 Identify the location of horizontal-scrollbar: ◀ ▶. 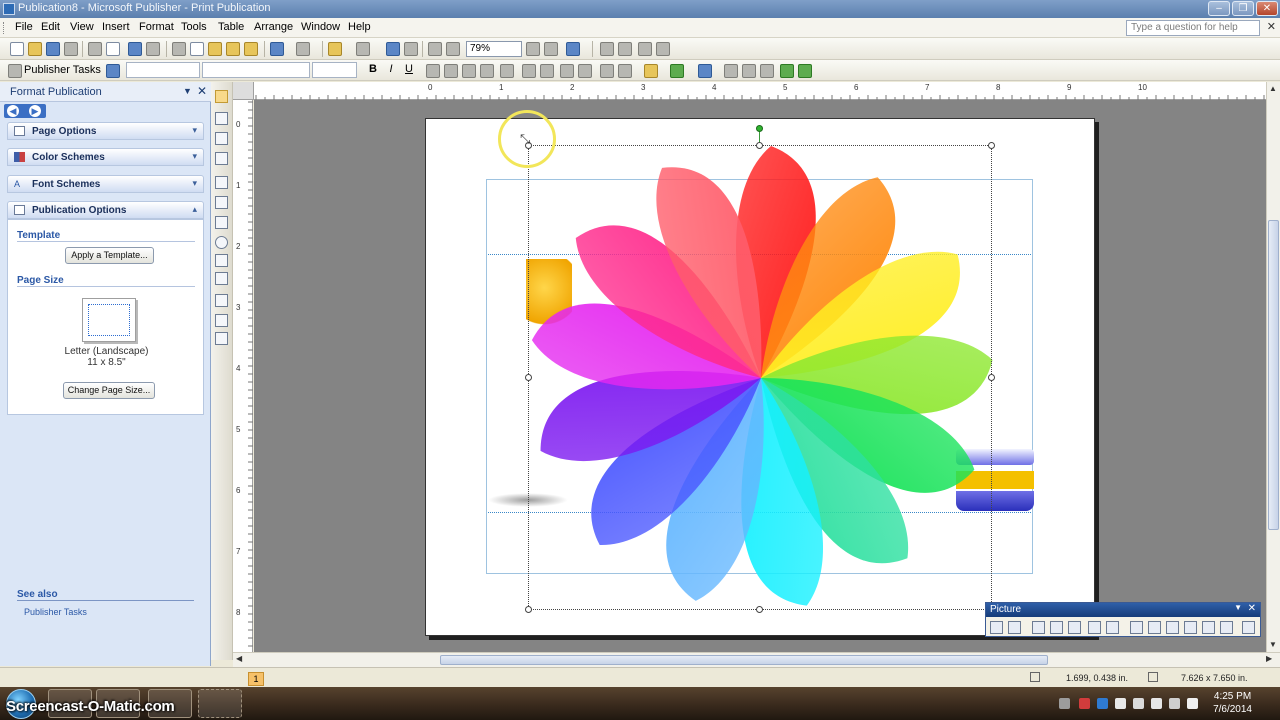
(756, 659).